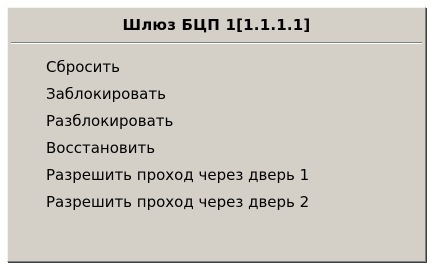 The width and height of the screenshot is (433, 269). What do you see at coordinates (216, 67) in the screenshot?
I see `menu-item-reset: Сбросить` at bounding box center [216, 67].